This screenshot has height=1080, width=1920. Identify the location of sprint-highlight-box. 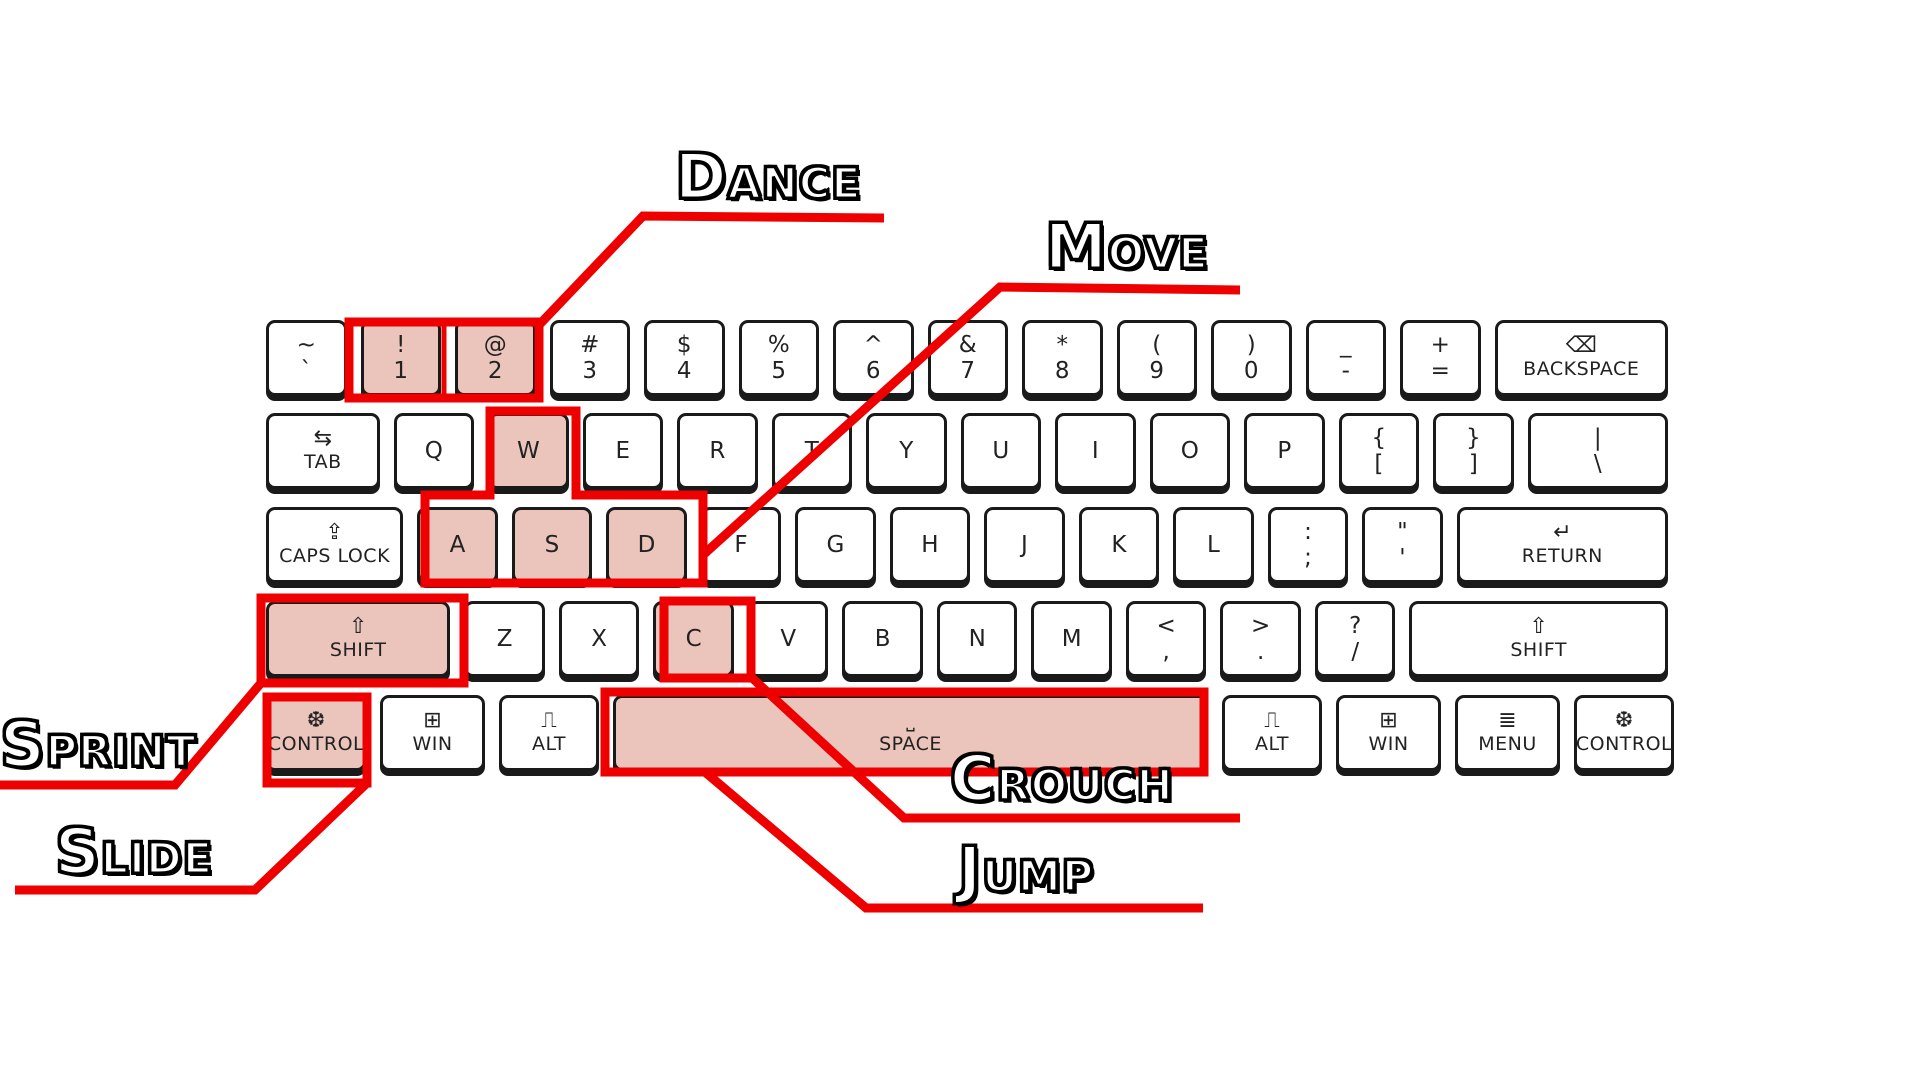
(362, 640).